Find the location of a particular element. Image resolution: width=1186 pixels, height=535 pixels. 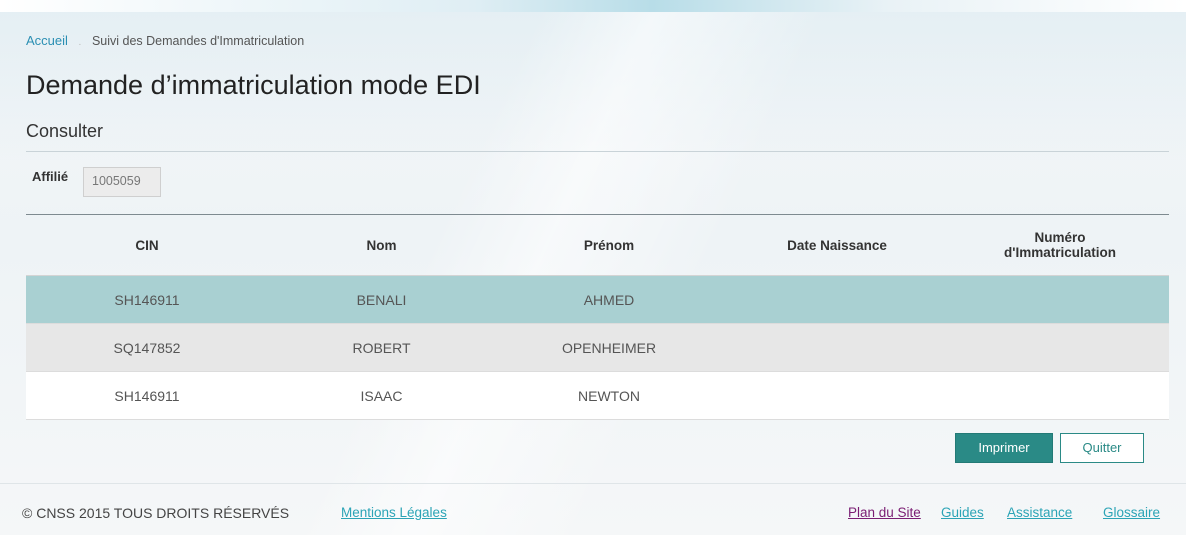

column-header-numero: Numéro d'Immatriculation is located at coordinates (1060, 245).